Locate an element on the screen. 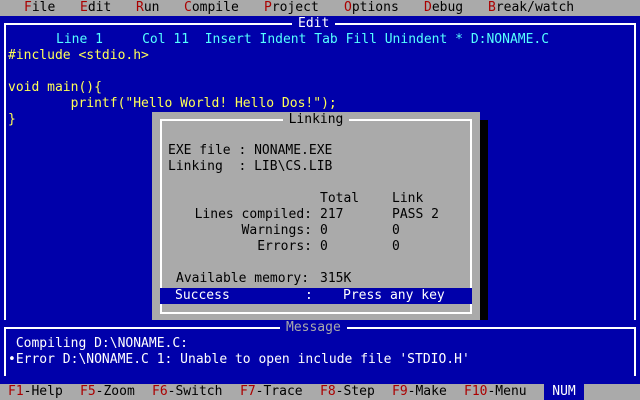 This screenshot has height=400, width=640. code-line-1: #include <stdio.h> is located at coordinates (78, 56).